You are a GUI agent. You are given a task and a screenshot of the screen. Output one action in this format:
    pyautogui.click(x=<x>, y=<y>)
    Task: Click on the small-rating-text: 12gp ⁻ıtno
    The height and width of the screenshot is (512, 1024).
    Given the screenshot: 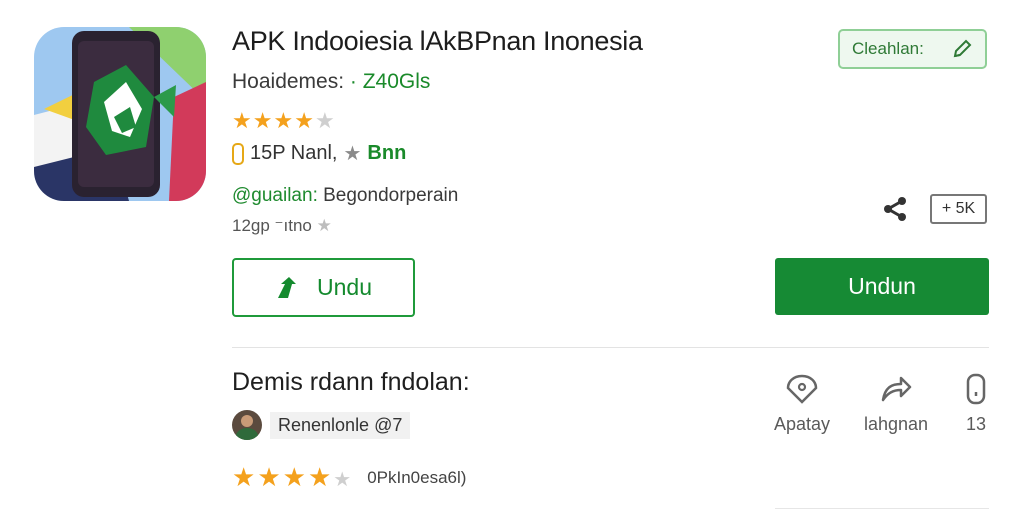 What is the action you would take?
    pyautogui.click(x=272, y=225)
    